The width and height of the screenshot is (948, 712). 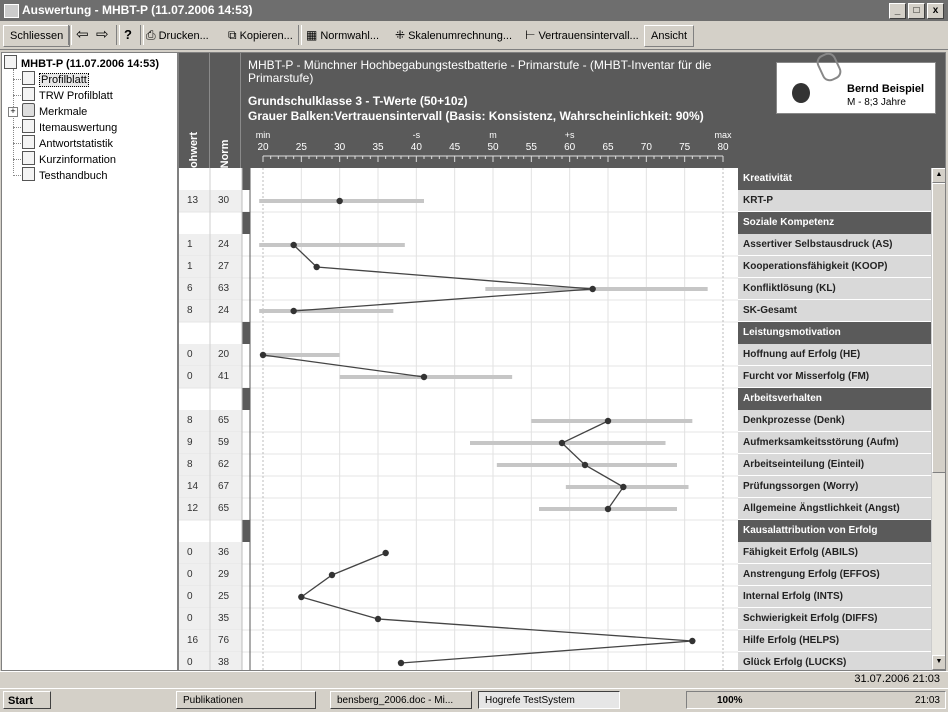 I want to click on paperclip-icon, so click(x=829, y=68).